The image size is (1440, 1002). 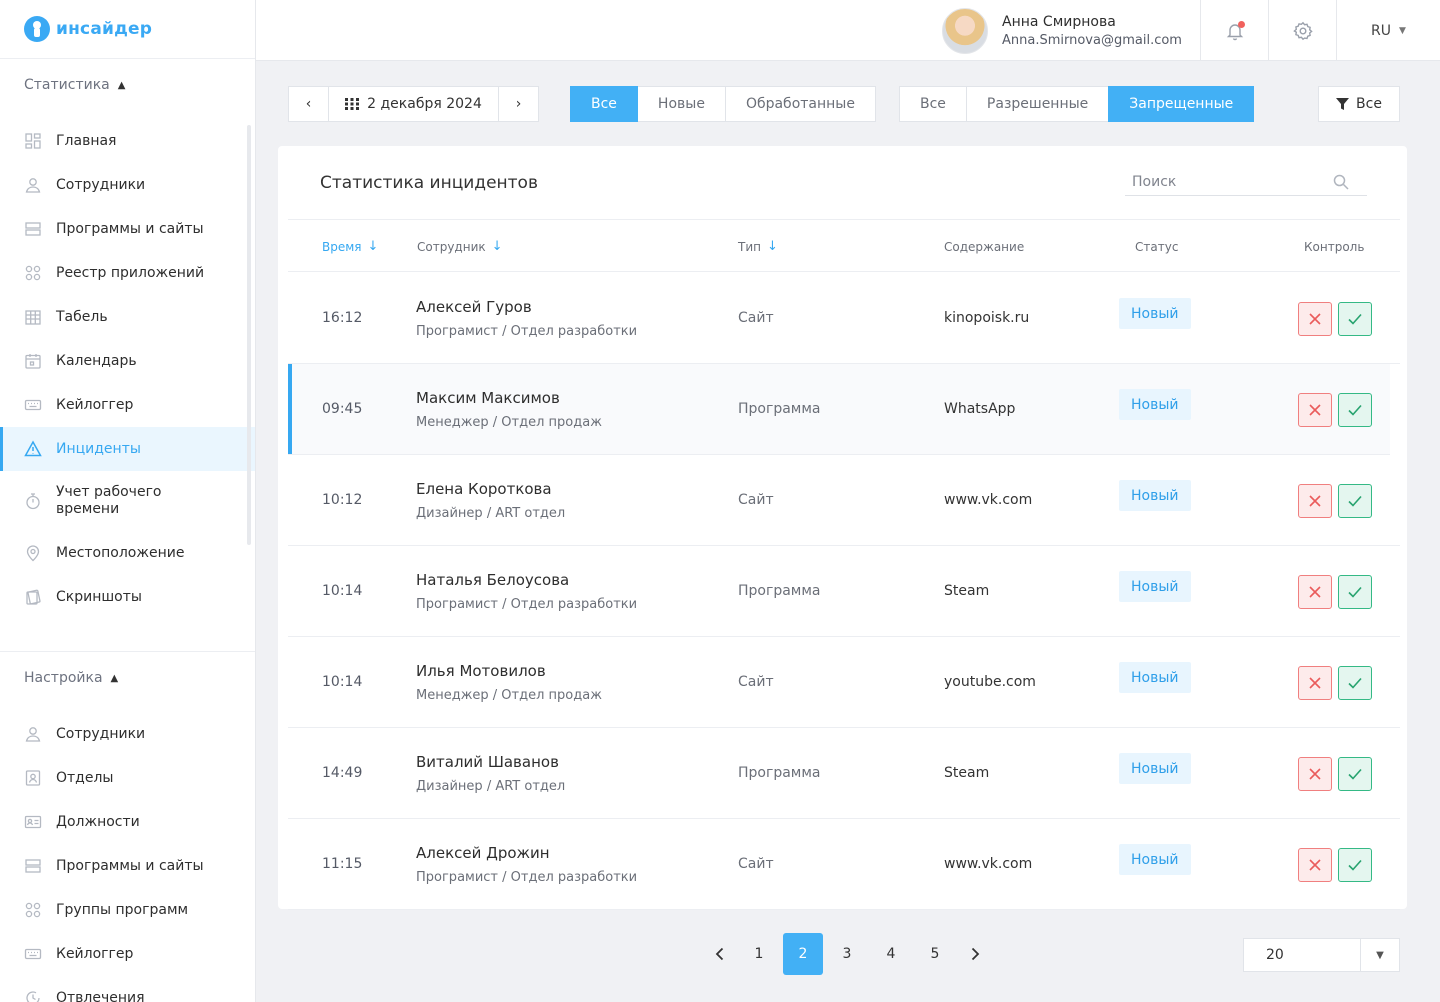 I want to click on sidebar-settings-item-5: Кейлоггер, so click(x=127, y=954).